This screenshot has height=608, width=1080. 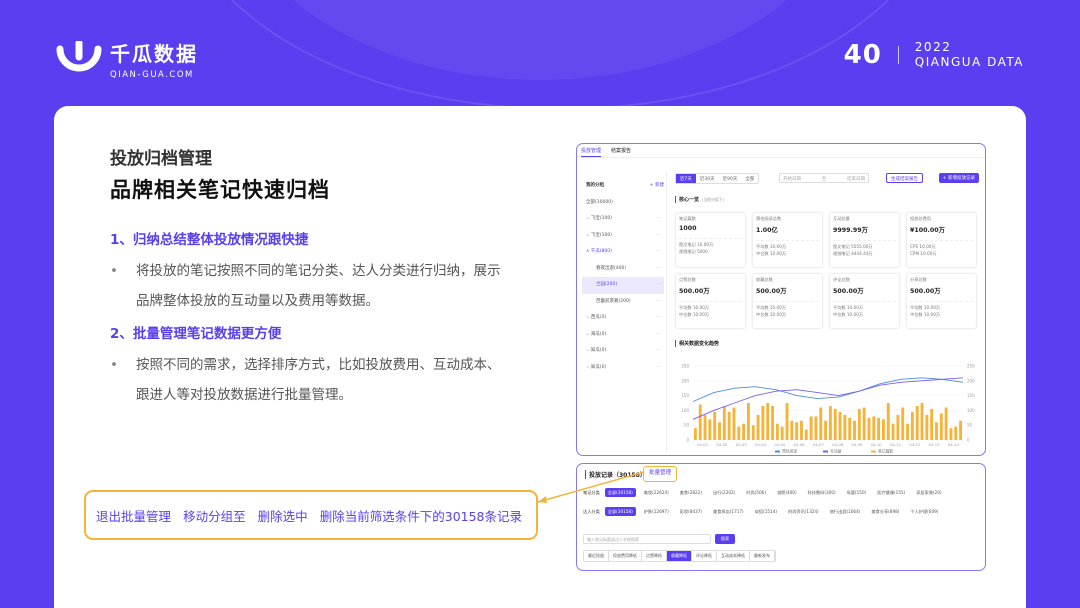 What do you see at coordinates (924, 511) in the screenshot?
I see `filter-chip: 个人护理(609)` at bounding box center [924, 511].